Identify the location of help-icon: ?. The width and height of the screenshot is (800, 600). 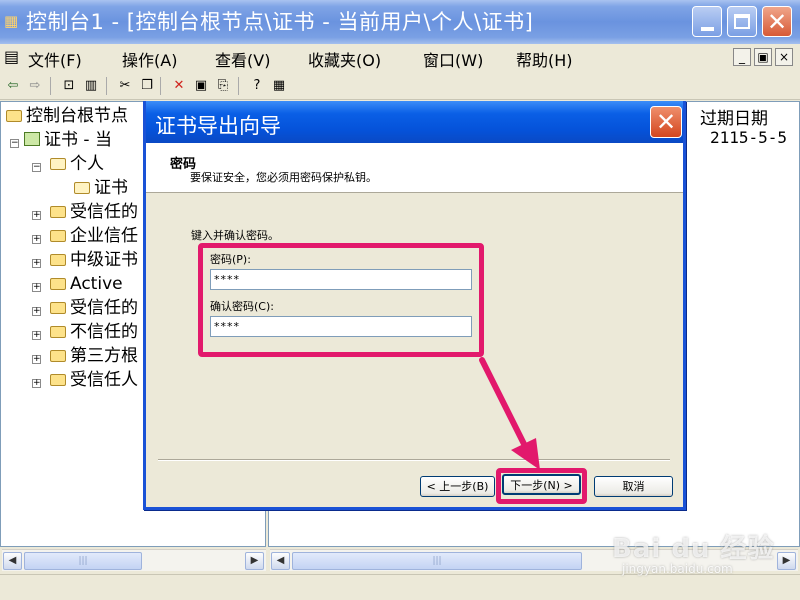
(257, 86).